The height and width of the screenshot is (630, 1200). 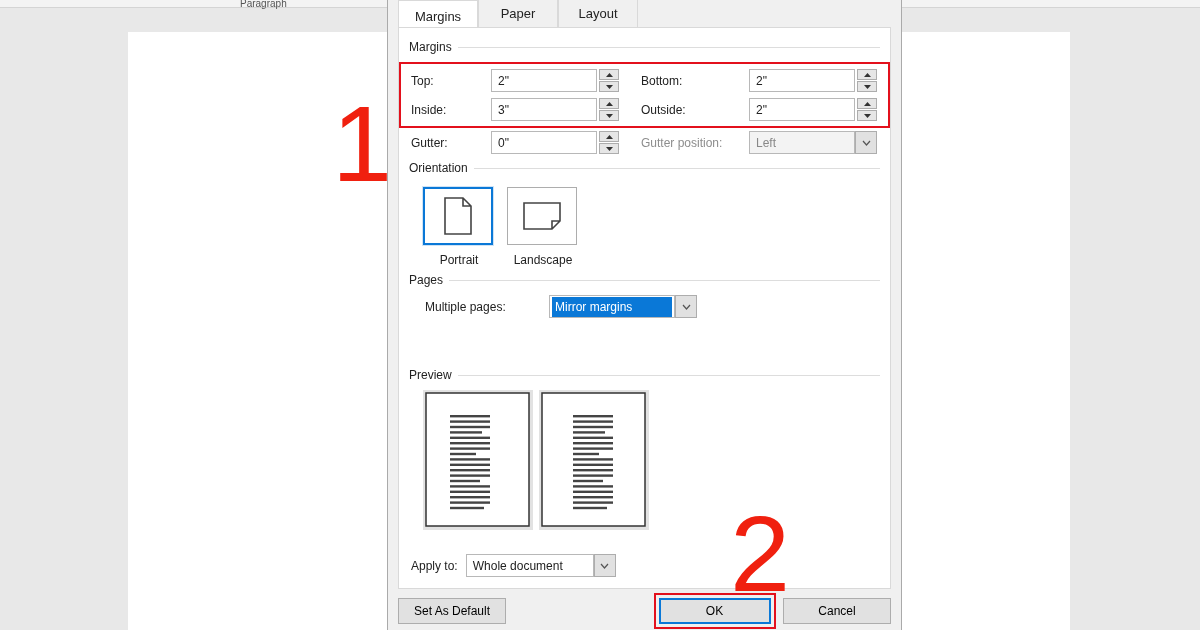 What do you see at coordinates (802, 142) in the screenshot?
I see `dropdown: Left` at bounding box center [802, 142].